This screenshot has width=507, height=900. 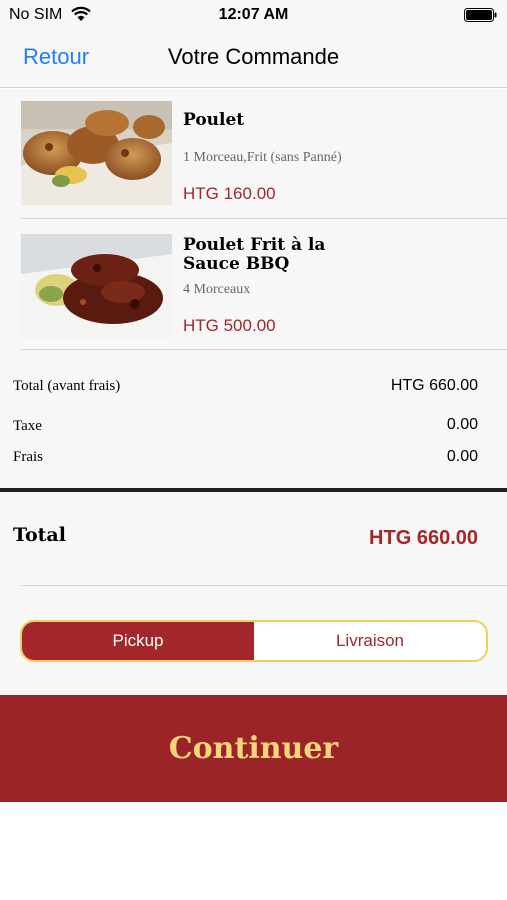 I want to click on item-description: 4 Morceaux, so click(x=217, y=289).